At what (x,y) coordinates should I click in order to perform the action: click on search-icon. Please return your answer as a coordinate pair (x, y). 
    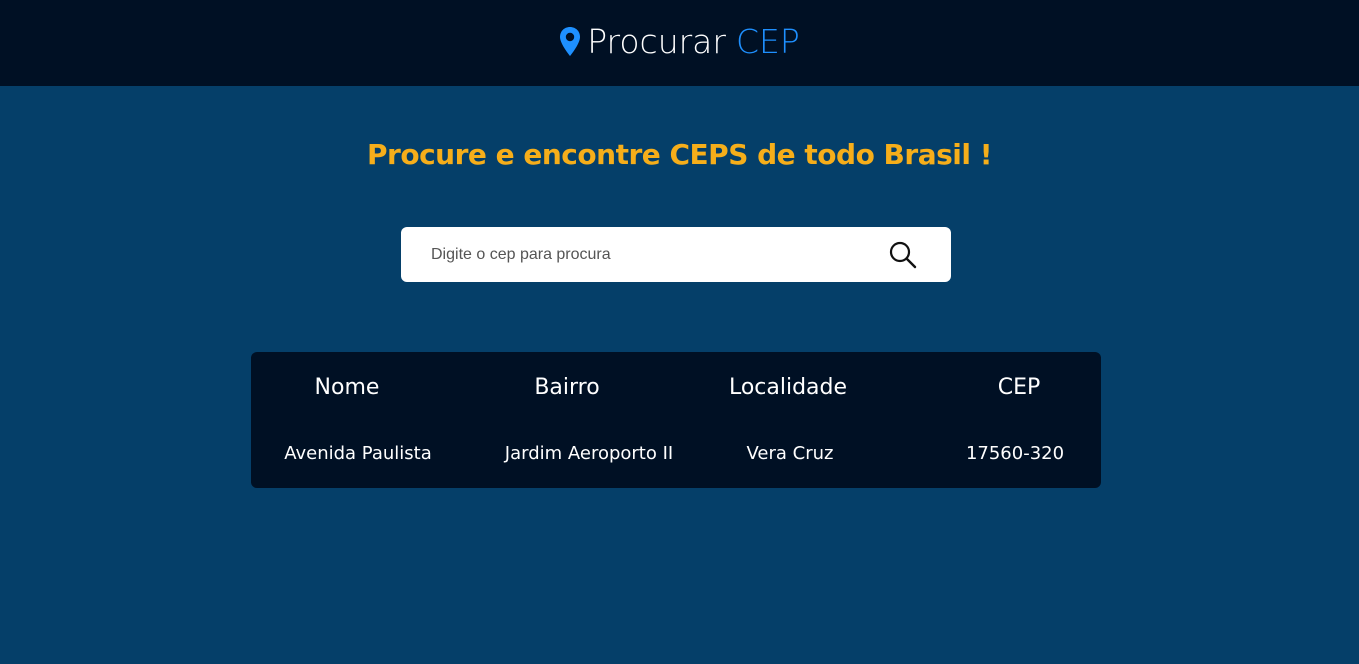
    Looking at the image, I should click on (903, 255).